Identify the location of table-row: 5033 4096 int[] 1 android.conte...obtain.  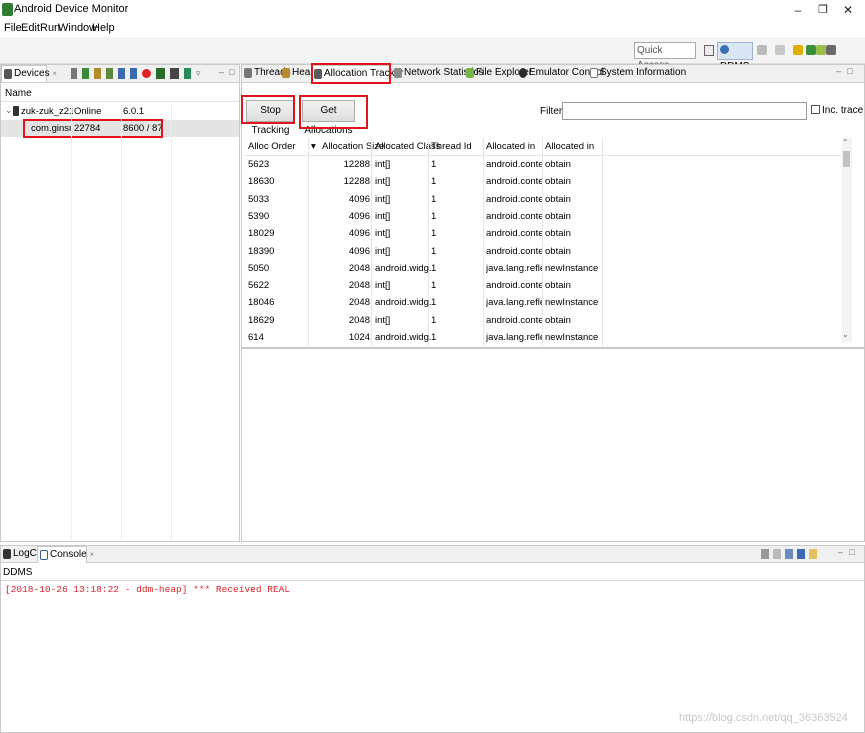
(544, 199).